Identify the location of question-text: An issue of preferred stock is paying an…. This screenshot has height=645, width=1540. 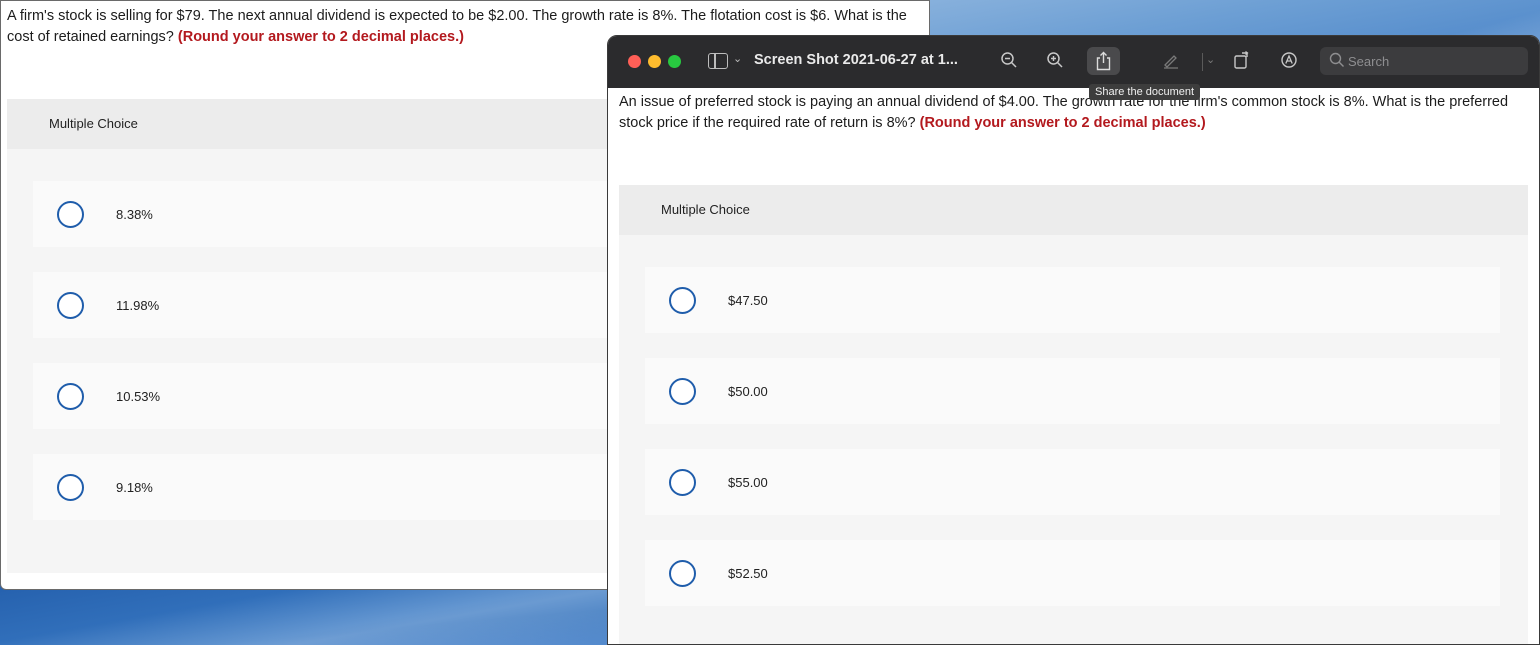
(1075, 113).